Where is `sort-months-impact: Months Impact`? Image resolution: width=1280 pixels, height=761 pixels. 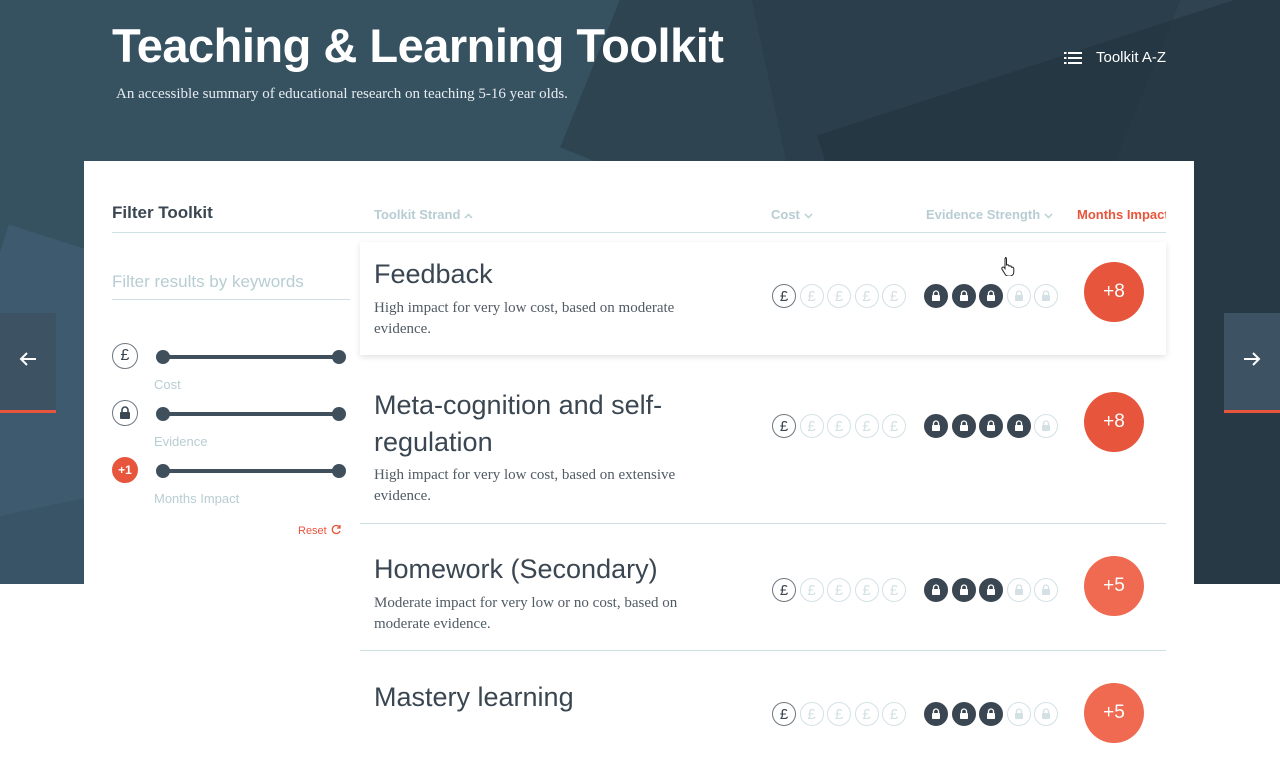
sort-months-impact: Months Impact is located at coordinates (1121, 214).